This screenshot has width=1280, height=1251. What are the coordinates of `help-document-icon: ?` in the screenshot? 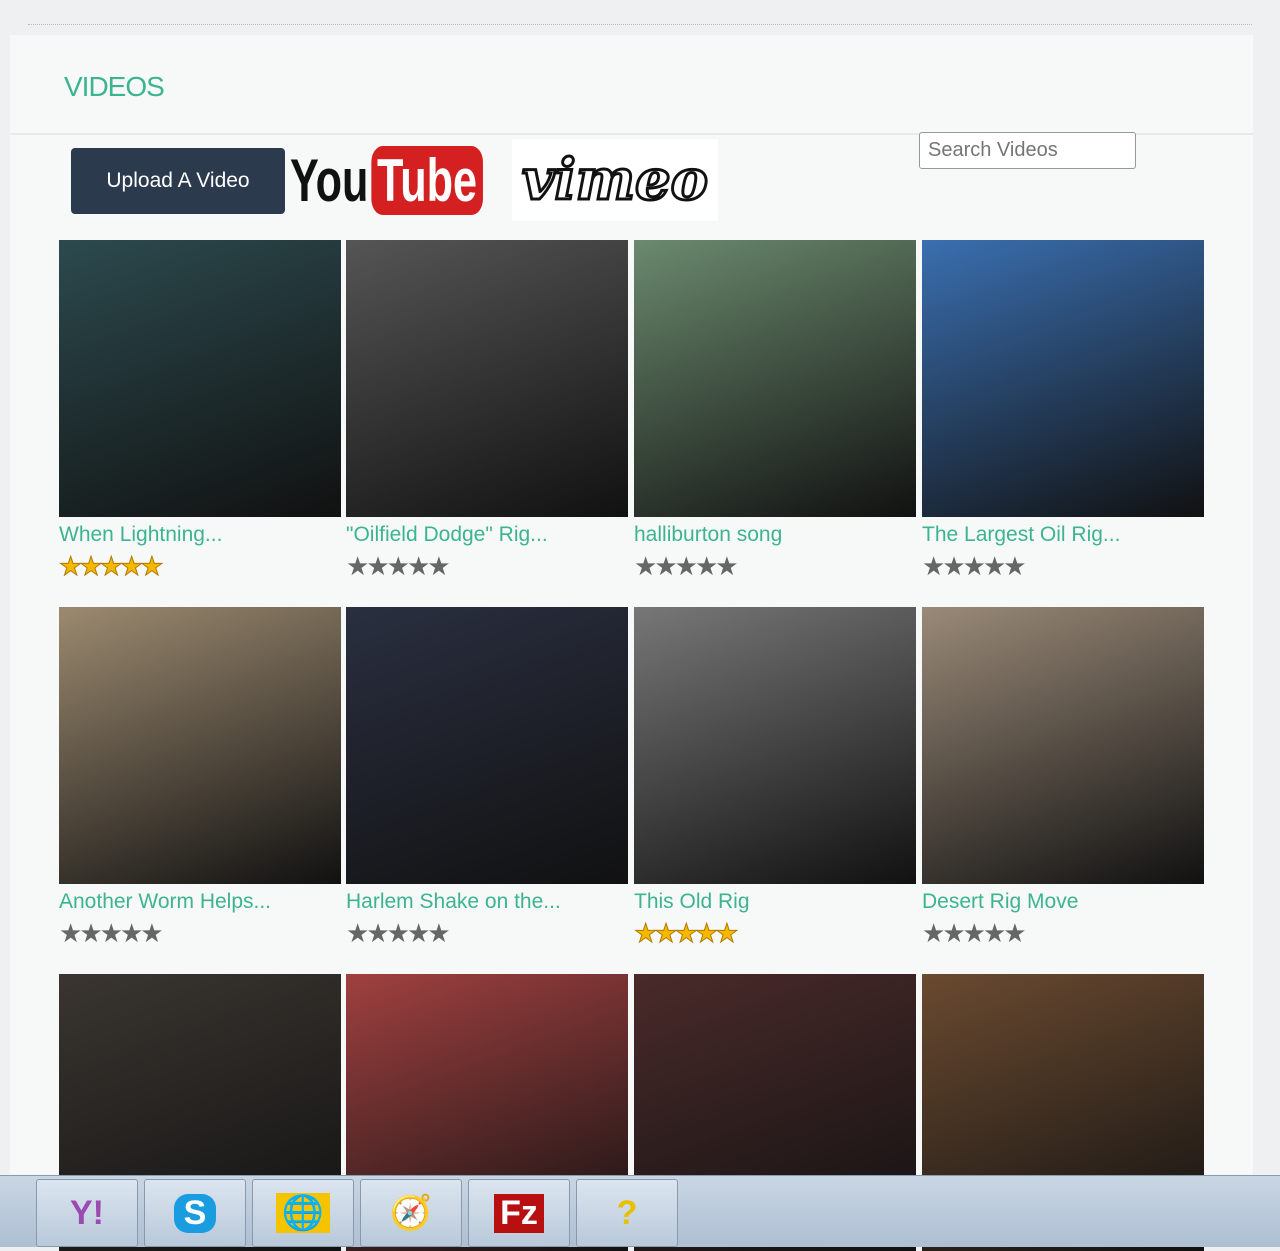 It's located at (627, 1213).